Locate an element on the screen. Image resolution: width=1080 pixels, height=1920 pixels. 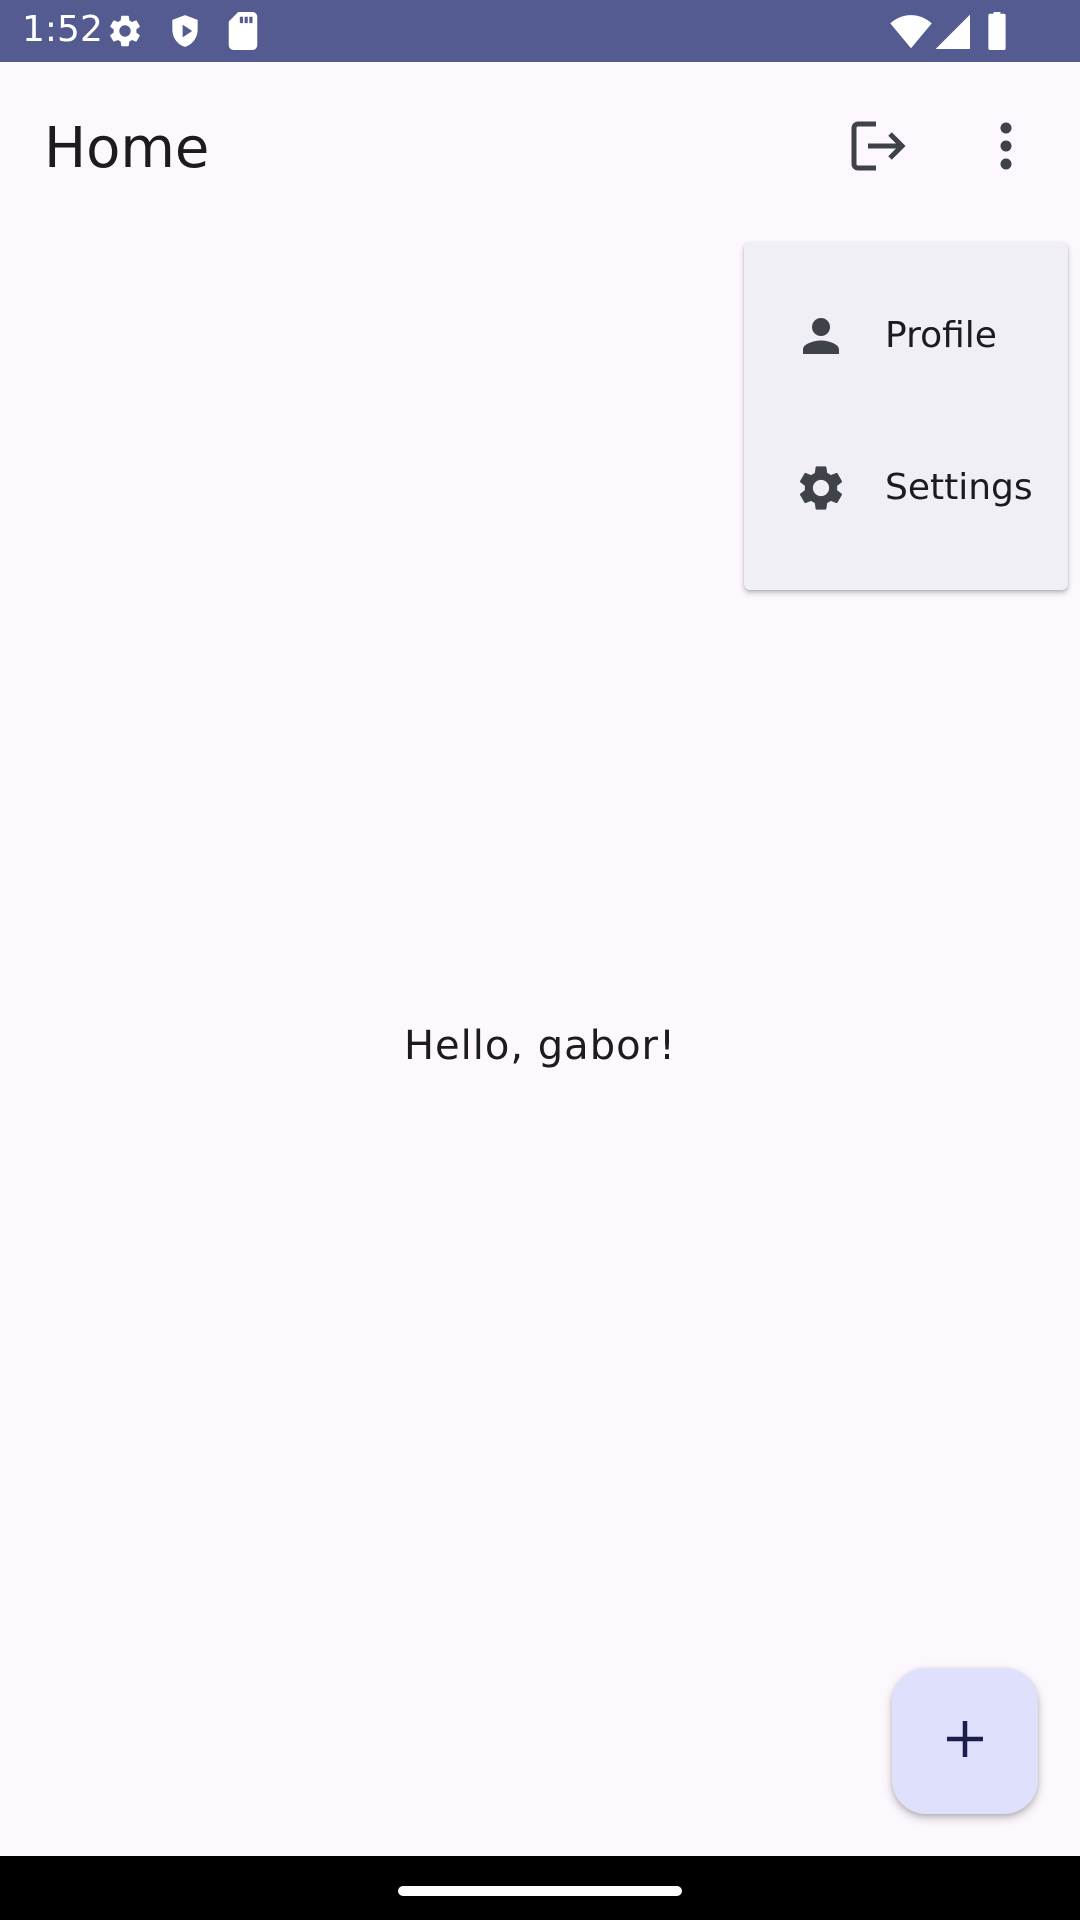
status-time: 1:52 is located at coordinates (62, 29).